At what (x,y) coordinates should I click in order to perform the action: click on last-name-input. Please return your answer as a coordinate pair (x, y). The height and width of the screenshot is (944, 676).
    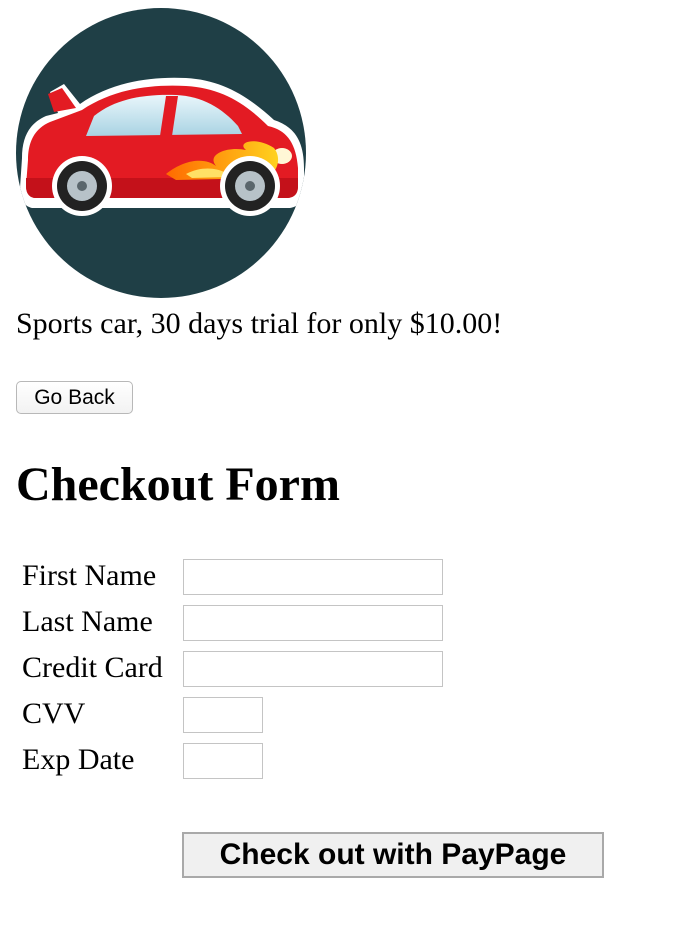
    Looking at the image, I should click on (313, 623).